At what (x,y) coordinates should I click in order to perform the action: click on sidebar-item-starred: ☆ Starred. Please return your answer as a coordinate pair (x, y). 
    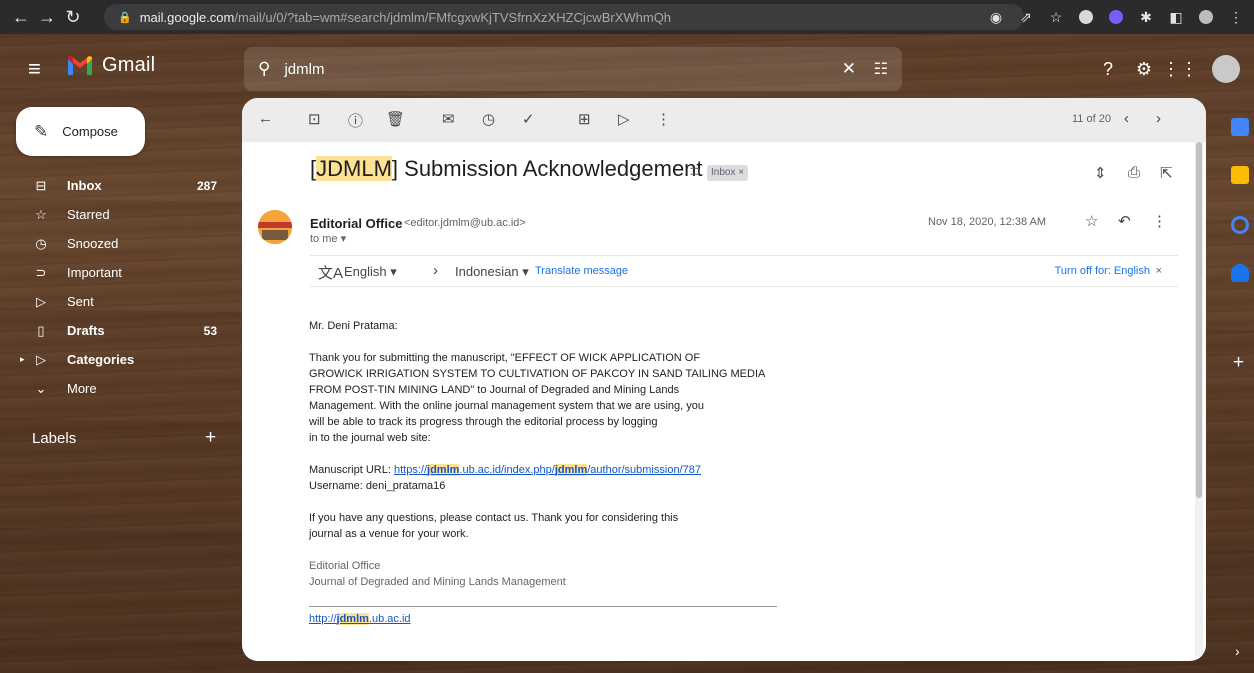
    Looking at the image, I should click on (116, 214).